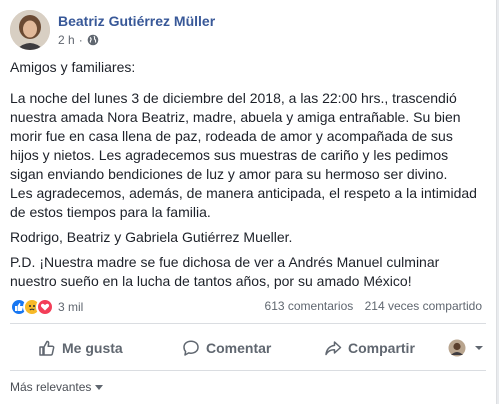 Image resolution: width=499 pixels, height=404 pixels. I want to click on comment-sort-dropdown: Más relevantes, so click(57, 387).